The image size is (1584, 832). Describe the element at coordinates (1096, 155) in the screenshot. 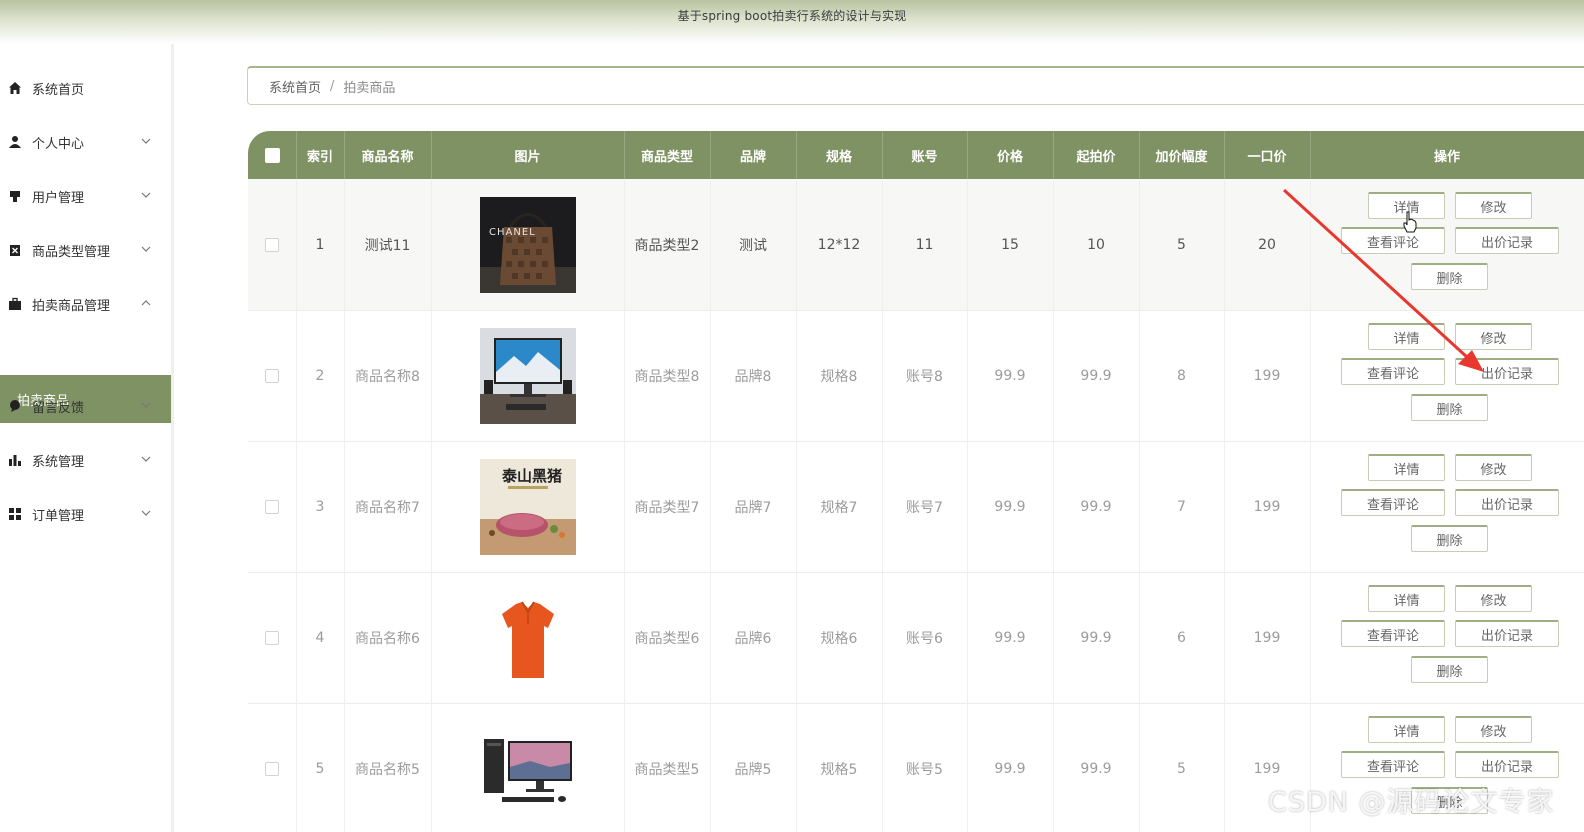

I see `column-header: 起拍价` at that location.